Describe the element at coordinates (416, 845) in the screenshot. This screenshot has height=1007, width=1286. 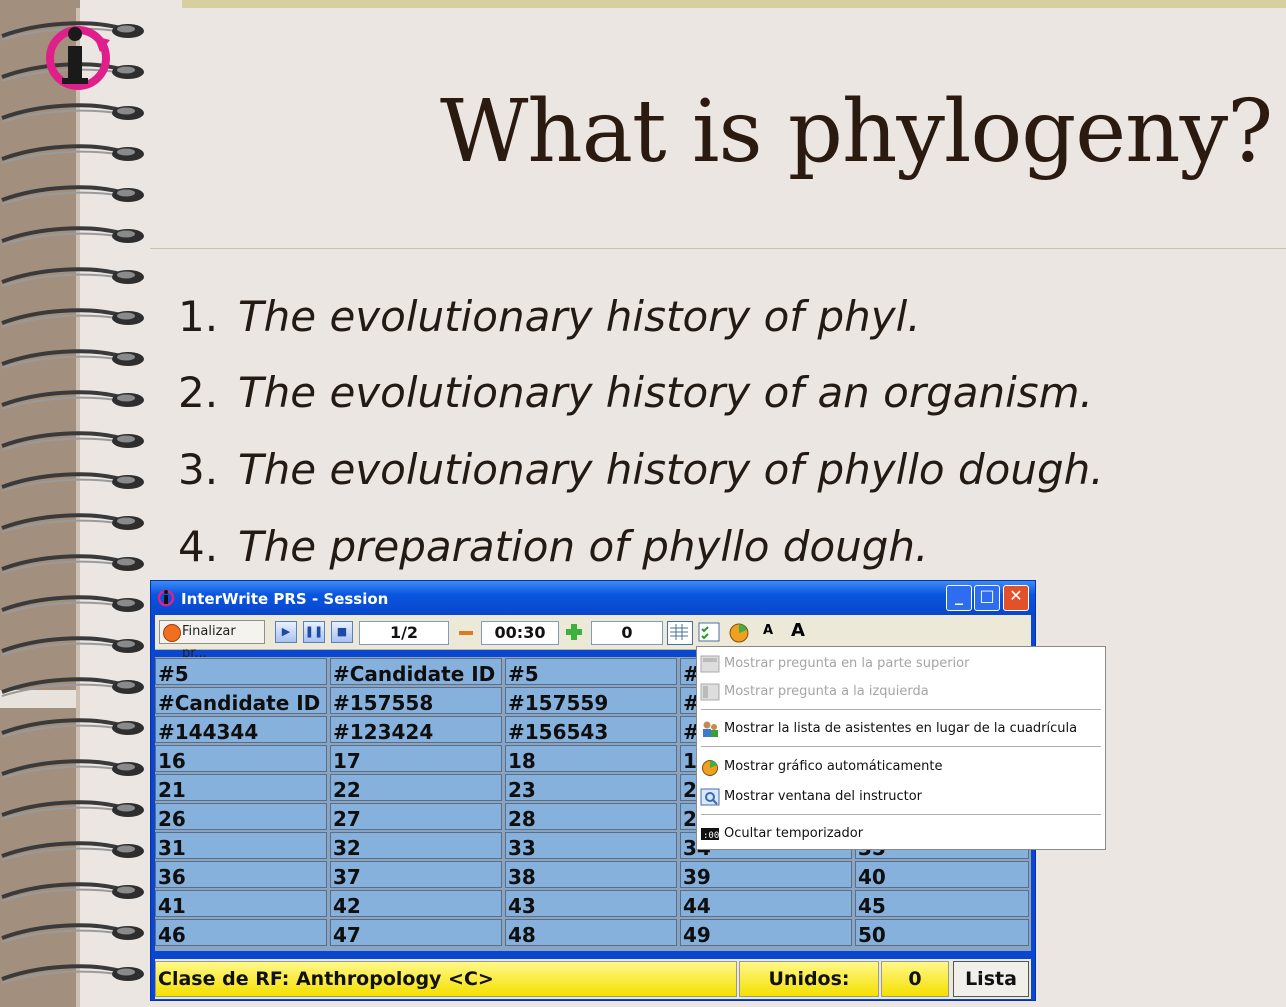
I see `grid-cell: 32` at that location.